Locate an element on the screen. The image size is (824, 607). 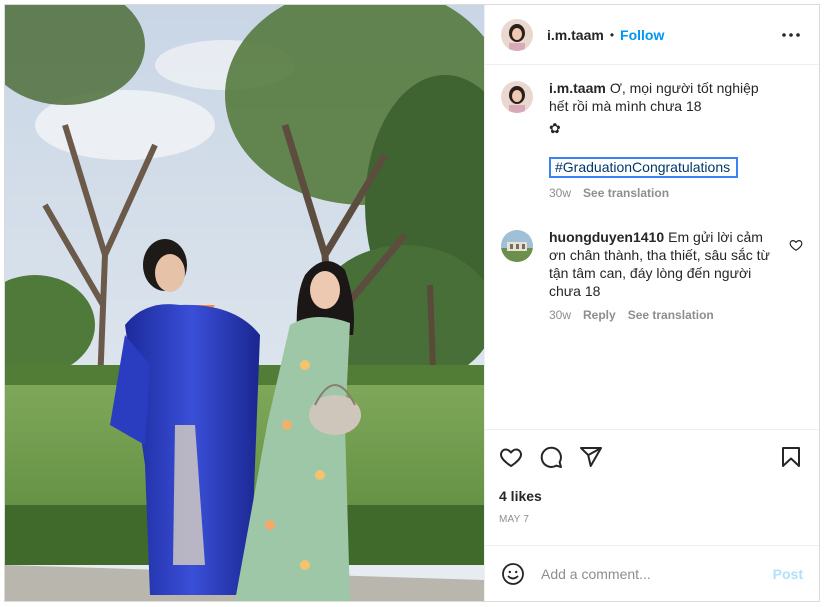
caption-see-translation: See translation is located at coordinates (626, 193).